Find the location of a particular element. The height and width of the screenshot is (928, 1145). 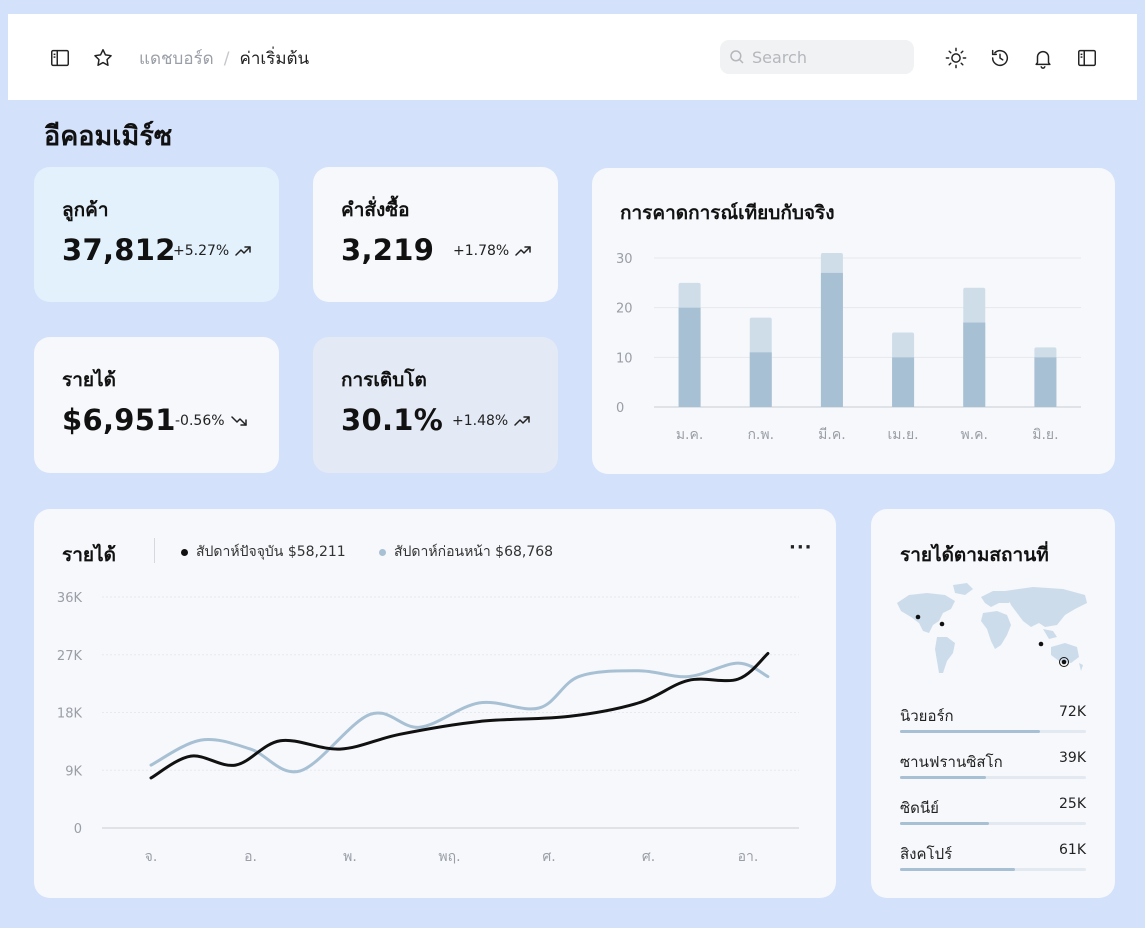

y-tick-label: 10 is located at coordinates (624, 358).